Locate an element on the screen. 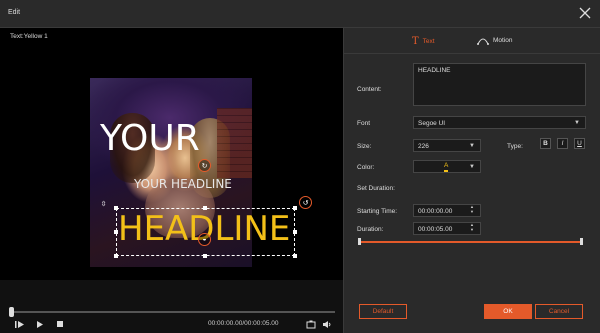  tab-text-label: Text is located at coordinates (428, 41).